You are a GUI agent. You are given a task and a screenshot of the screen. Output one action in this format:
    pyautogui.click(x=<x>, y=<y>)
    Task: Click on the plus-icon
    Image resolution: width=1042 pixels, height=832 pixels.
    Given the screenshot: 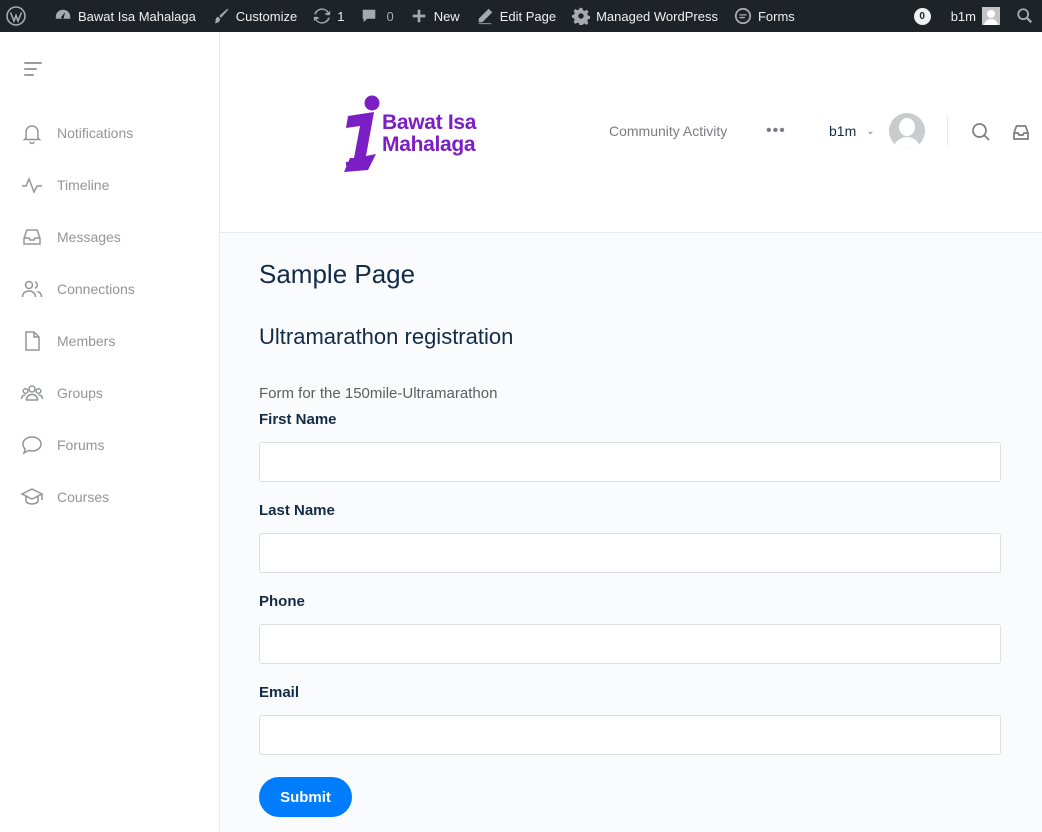 What is the action you would take?
    pyautogui.click(x=418, y=16)
    